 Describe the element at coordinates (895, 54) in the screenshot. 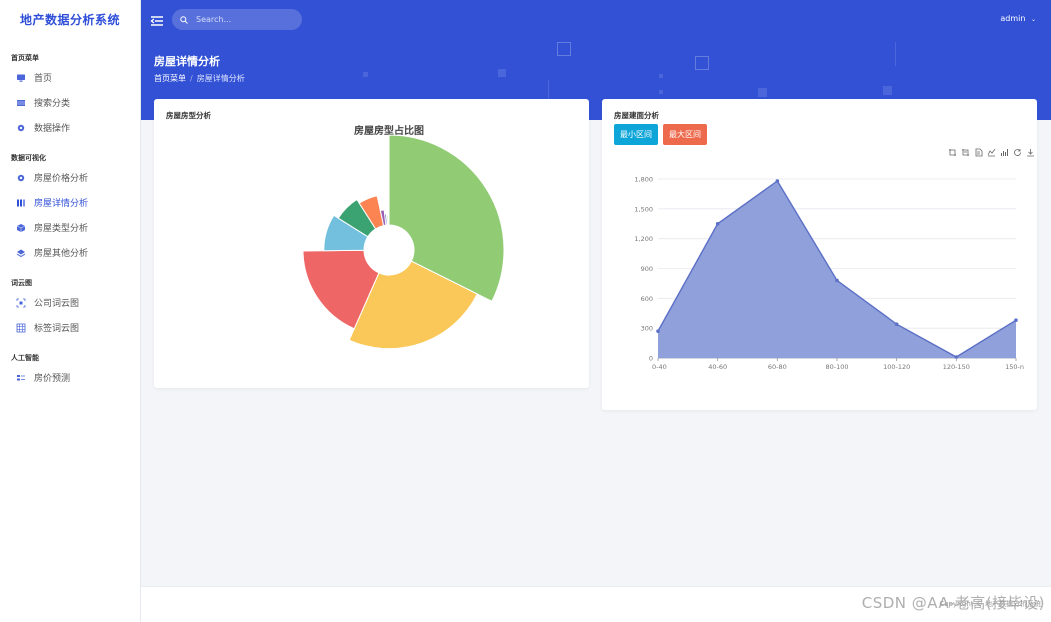

I see `decor-line` at that location.